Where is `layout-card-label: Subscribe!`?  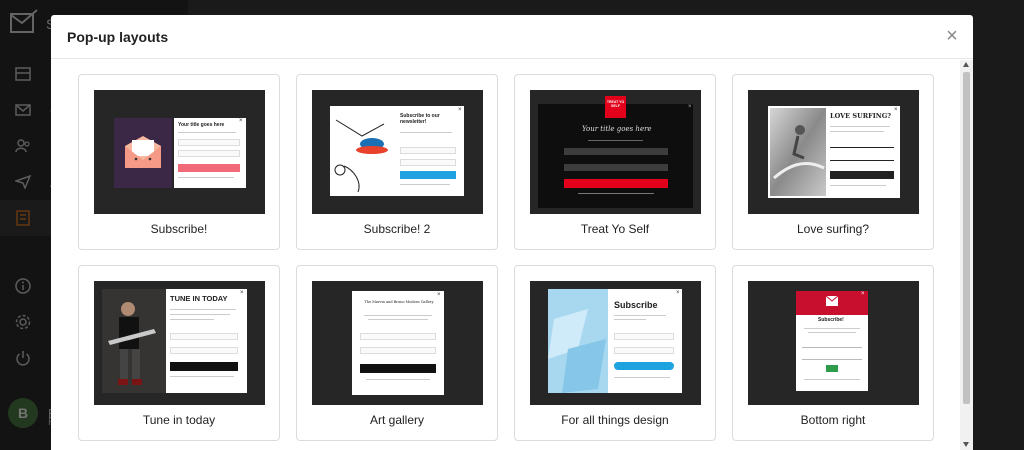
layout-card-label: Subscribe! is located at coordinates (179, 229).